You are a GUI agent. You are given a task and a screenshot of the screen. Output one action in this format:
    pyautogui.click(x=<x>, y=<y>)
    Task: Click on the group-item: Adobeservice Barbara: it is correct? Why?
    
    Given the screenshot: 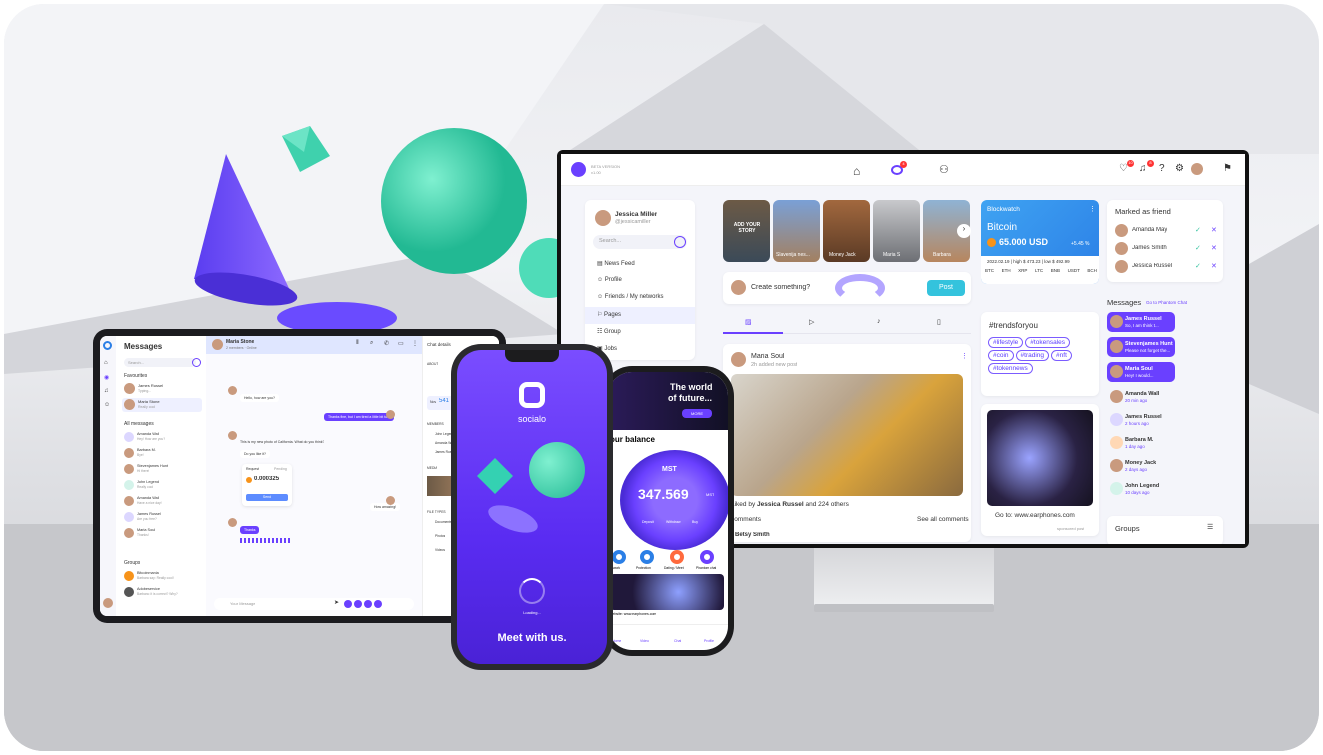 What is the action you would take?
    pyautogui.click(x=162, y=592)
    